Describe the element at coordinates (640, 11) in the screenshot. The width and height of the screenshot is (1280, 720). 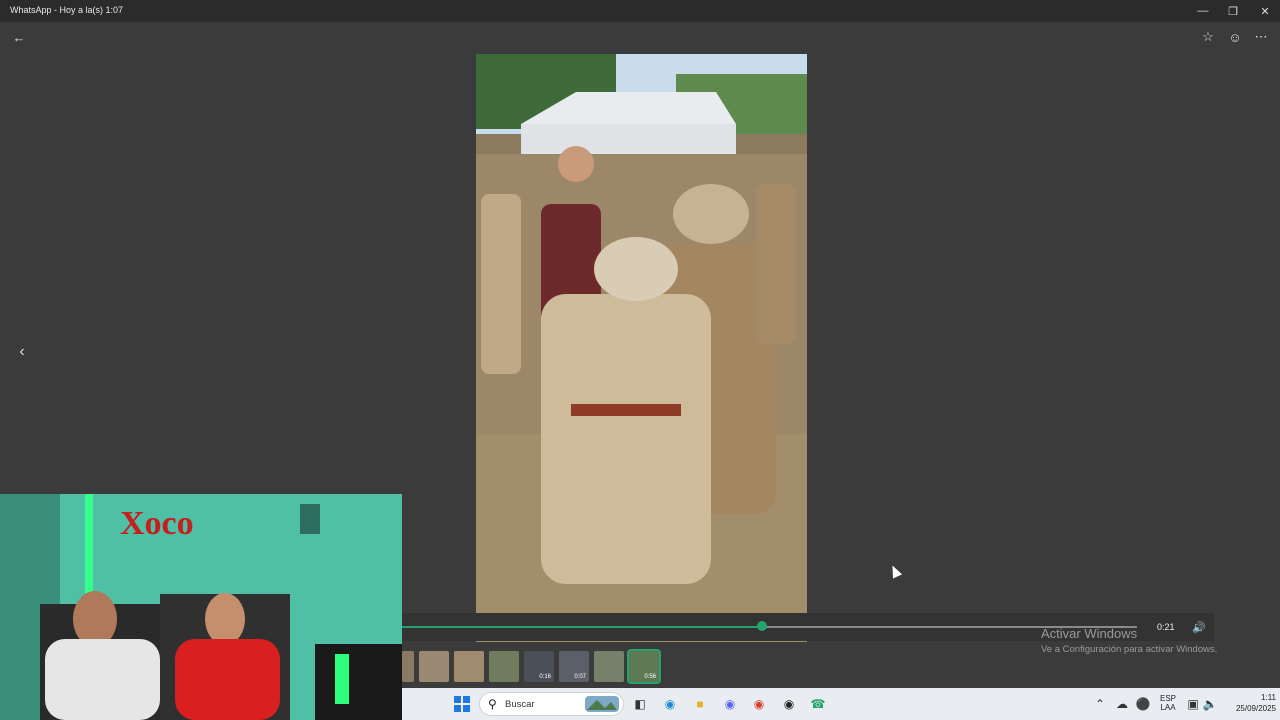
I see `title-bar: WhatsApp - Hoy a la(s) 1:07 — ❐ ✕` at that location.